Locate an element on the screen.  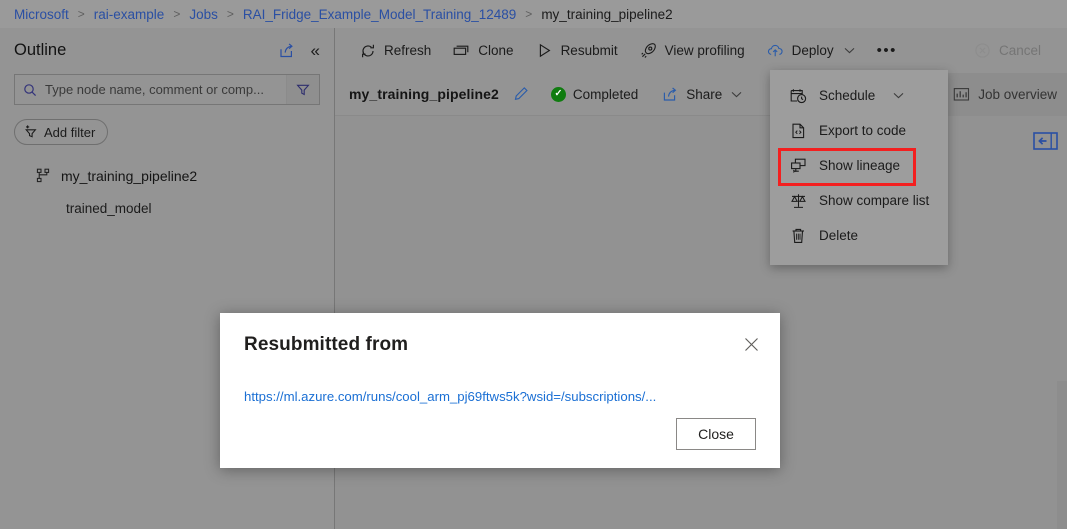
outline-search-box is located at coordinates (167, 89).